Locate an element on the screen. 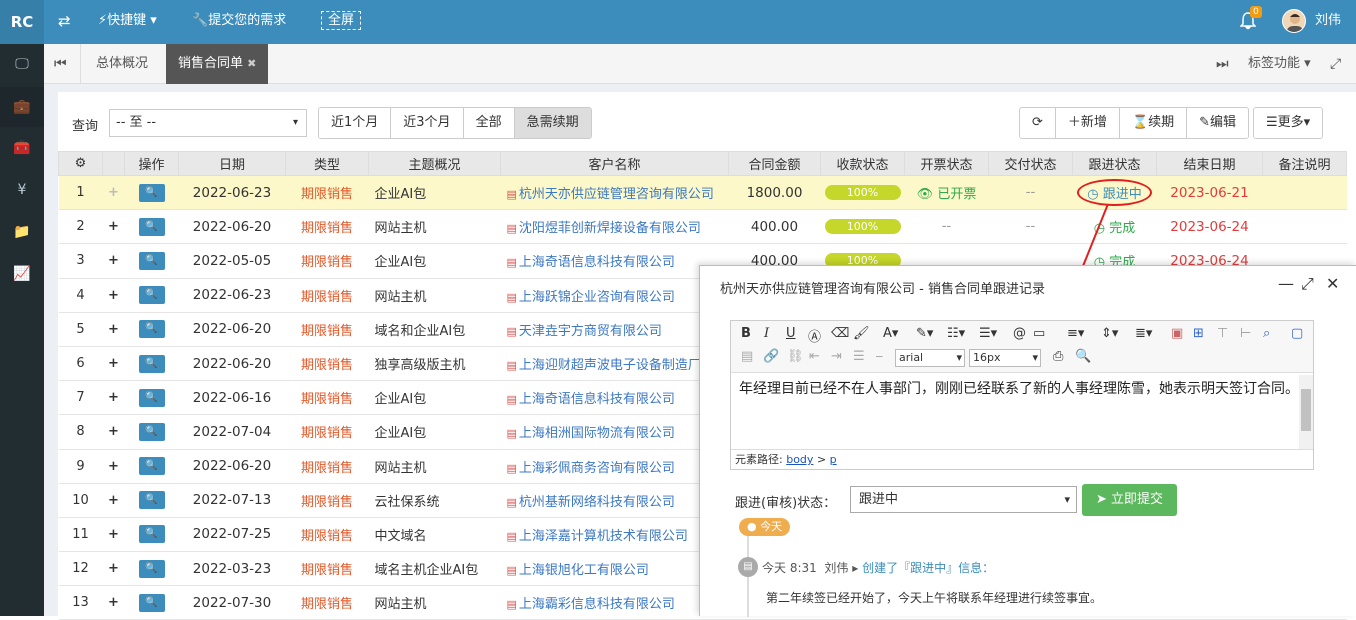 The height and width of the screenshot is (620, 1356). username: 刘伟 is located at coordinates (1328, 22).